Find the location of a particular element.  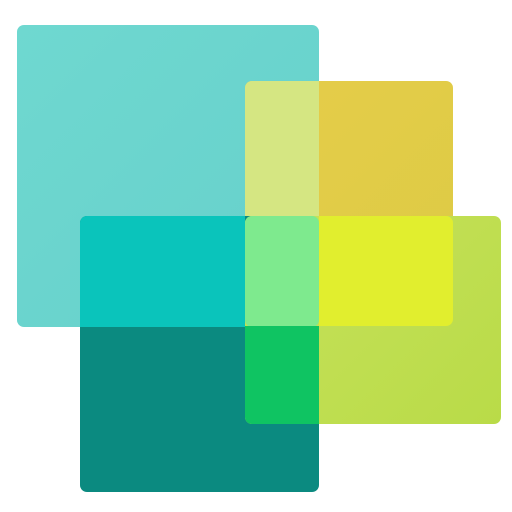

mint-overlap is located at coordinates (282, 271).